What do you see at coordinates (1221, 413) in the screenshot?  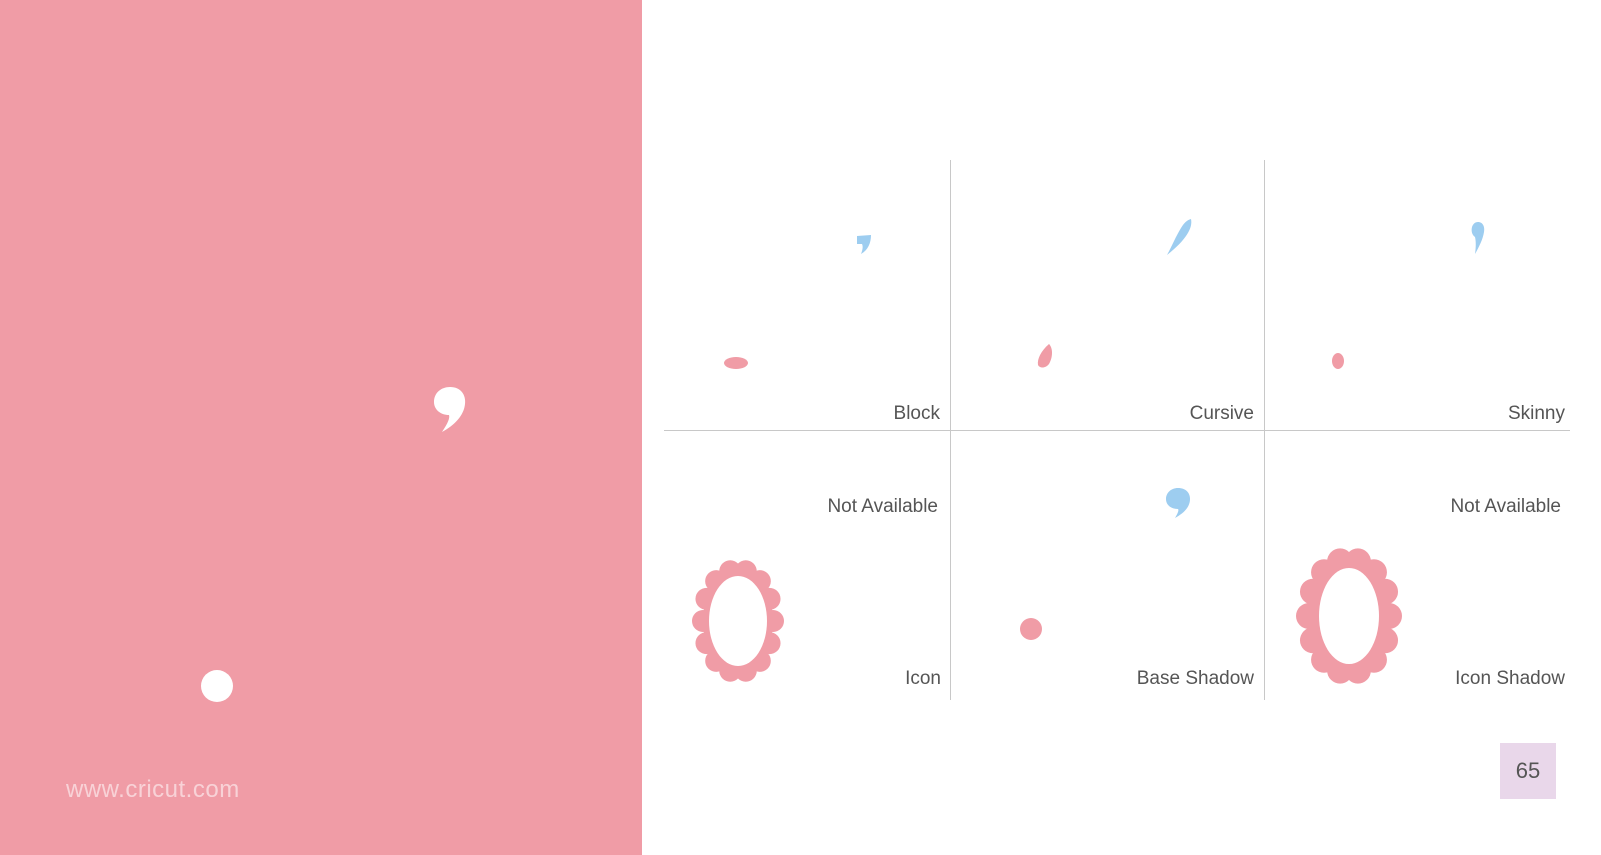 I see `cell-label-cursive: Cursive` at bounding box center [1221, 413].